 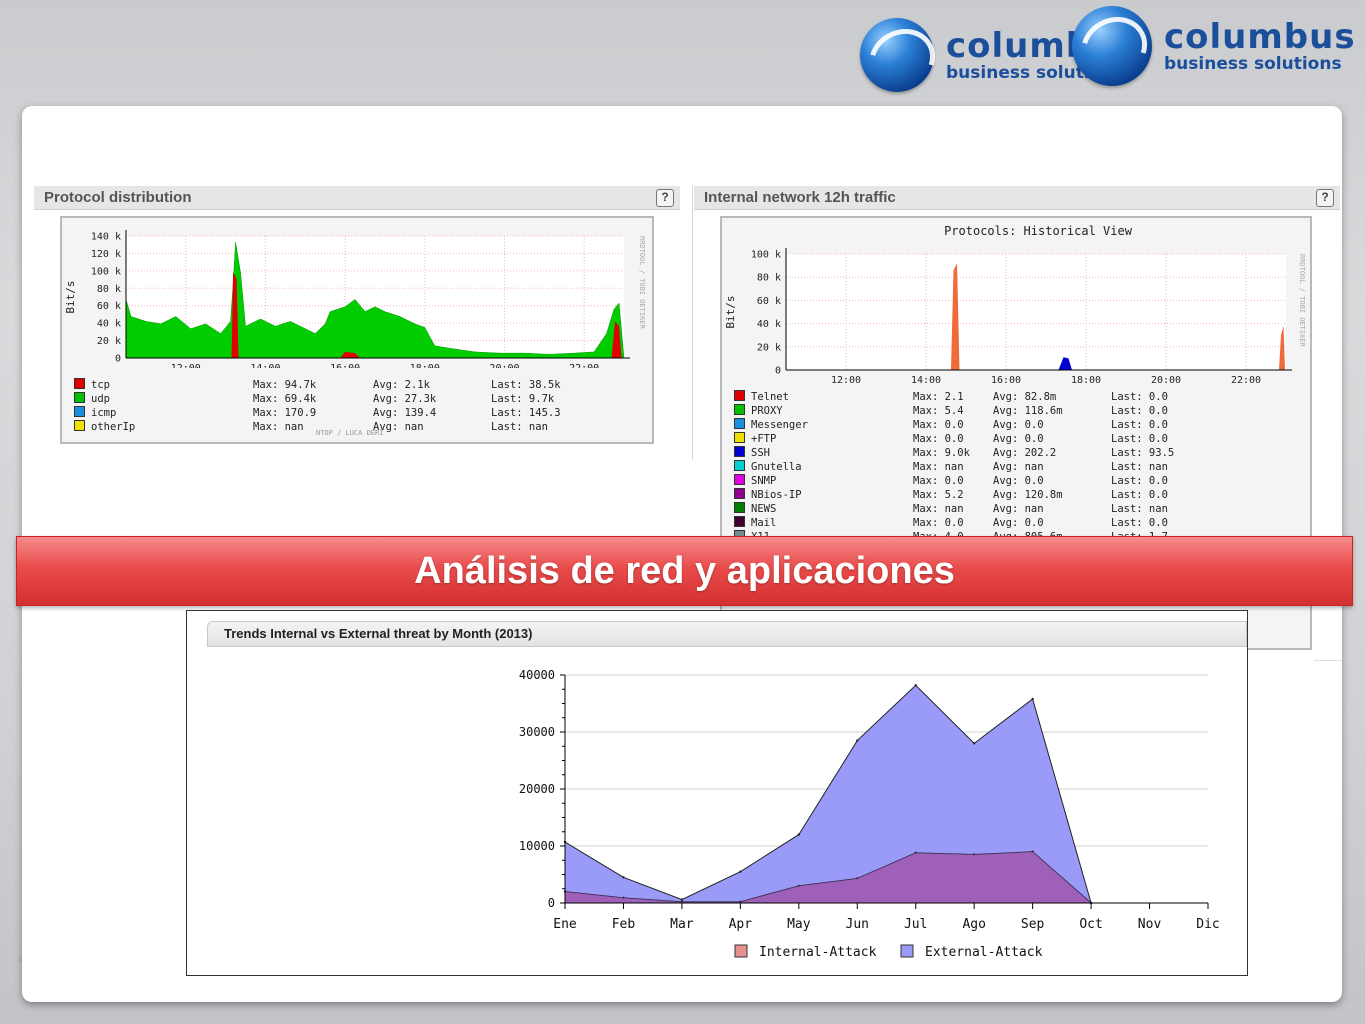 What do you see at coordinates (537, 732) in the screenshot?
I see `y-tick-label: 30000` at bounding box center [537, 732].